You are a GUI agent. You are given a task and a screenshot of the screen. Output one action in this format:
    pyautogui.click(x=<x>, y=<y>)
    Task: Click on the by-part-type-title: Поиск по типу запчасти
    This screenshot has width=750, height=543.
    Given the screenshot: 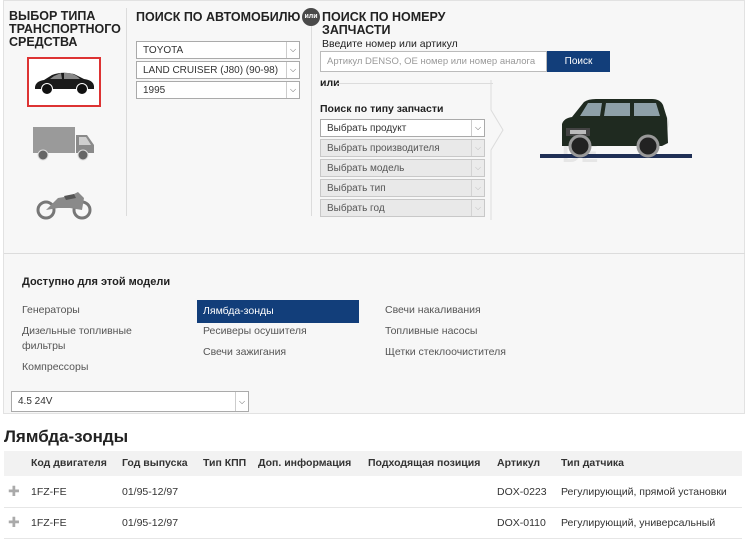 What is the action you would take?
    pyautogui.click(x=382, y=109)
    